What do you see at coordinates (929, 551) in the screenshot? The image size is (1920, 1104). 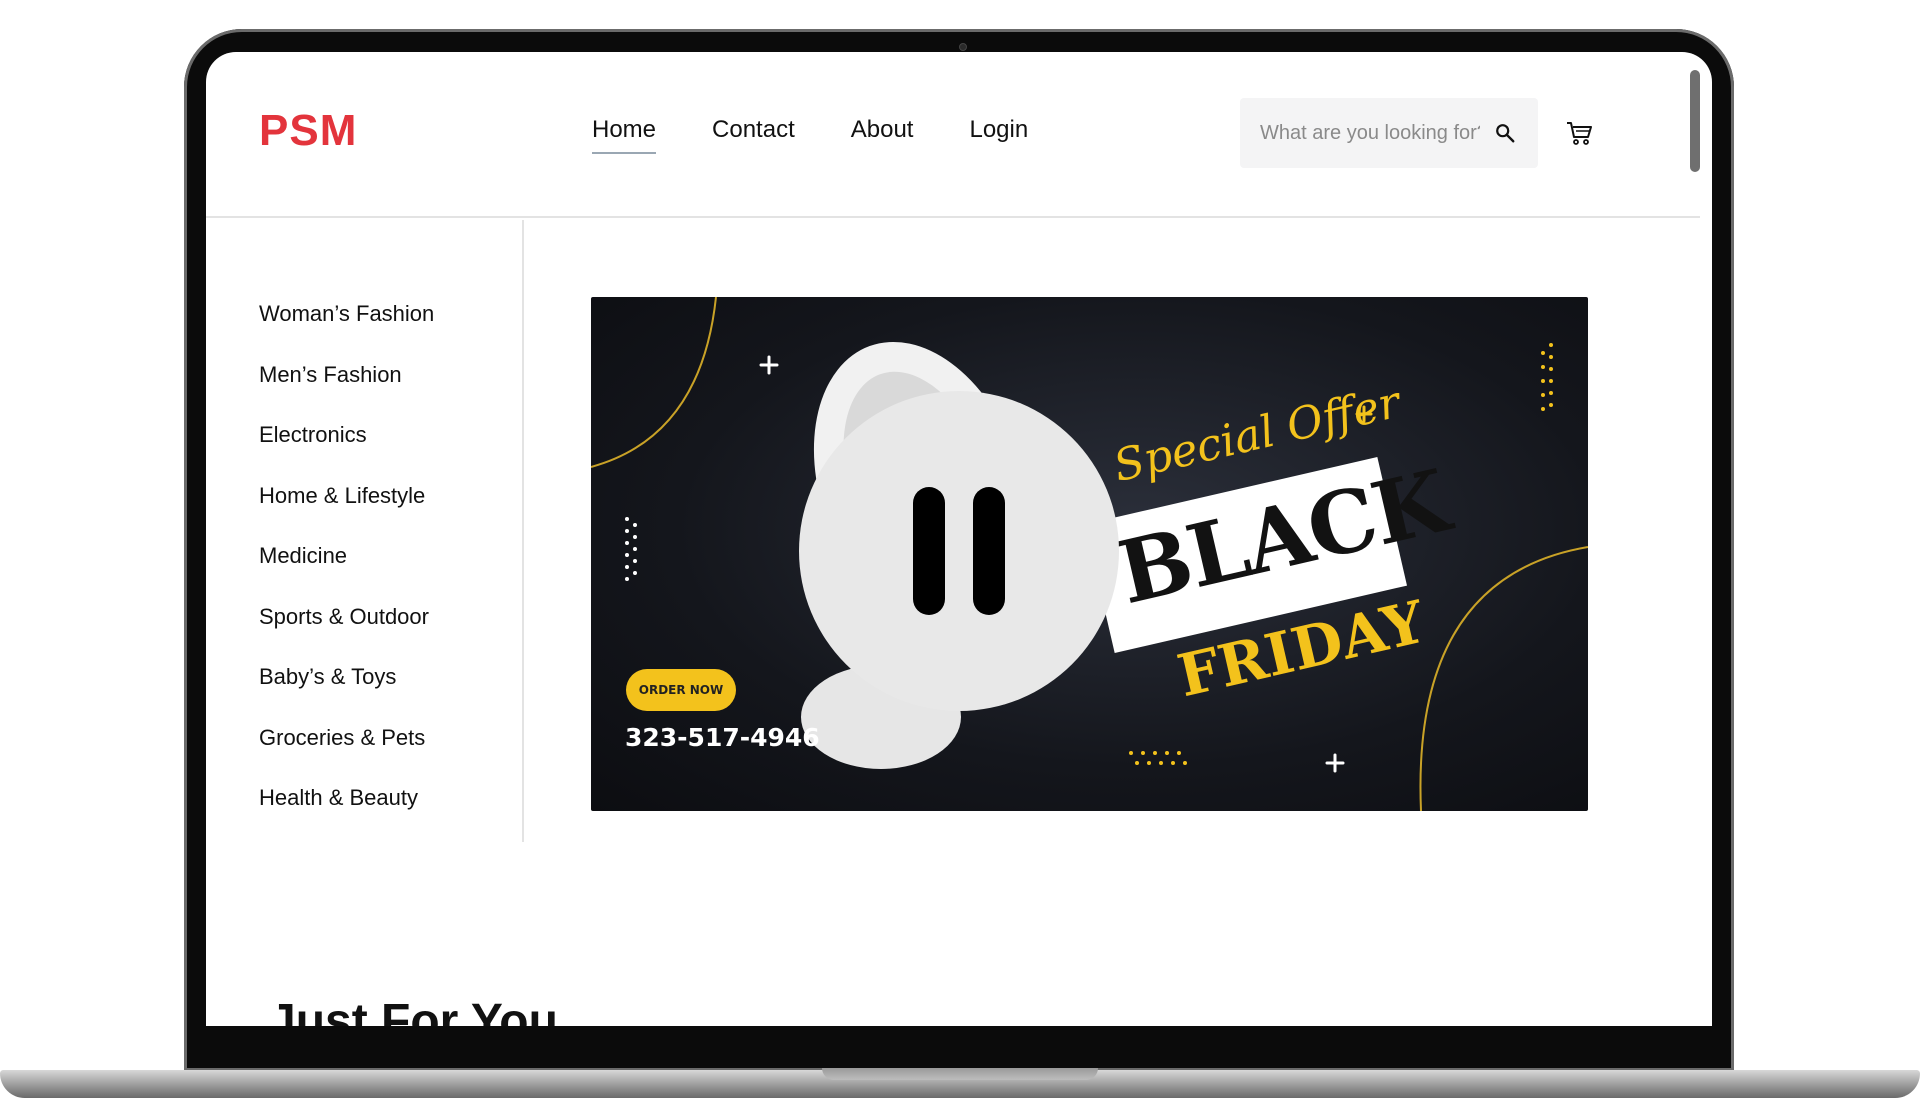 I see `pause-icon` at bounding box center [929, 551].